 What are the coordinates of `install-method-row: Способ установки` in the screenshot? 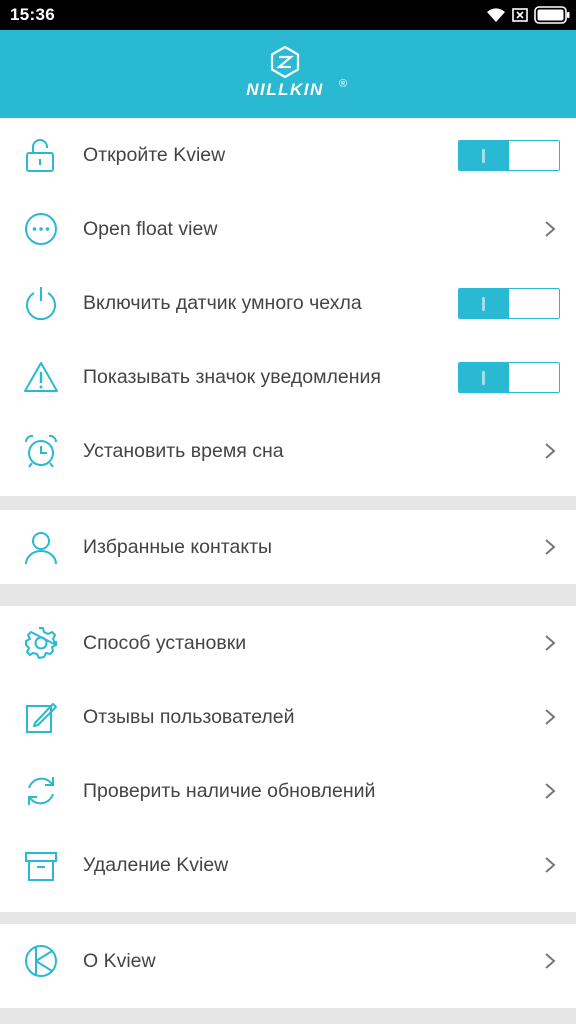 It's located at (288, 643).